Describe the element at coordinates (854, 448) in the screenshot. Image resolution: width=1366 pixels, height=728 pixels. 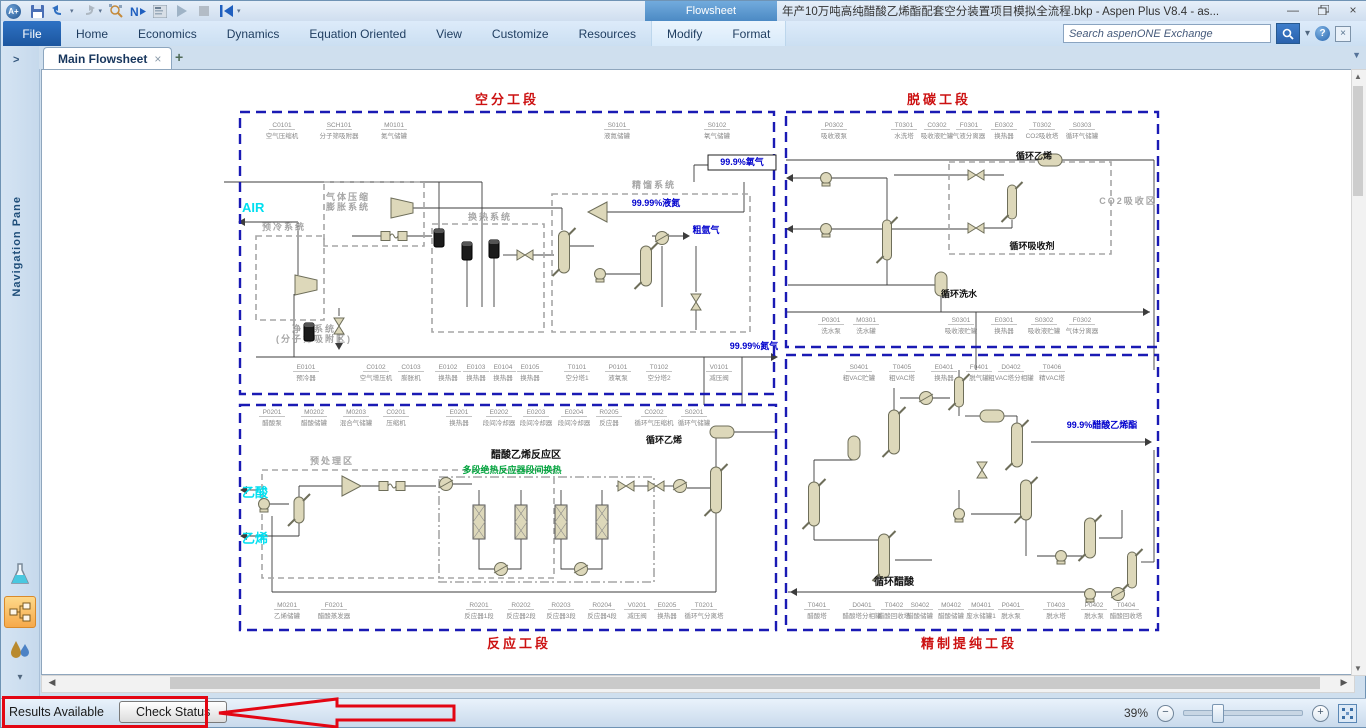
I see `equipment-drumv` at that location.